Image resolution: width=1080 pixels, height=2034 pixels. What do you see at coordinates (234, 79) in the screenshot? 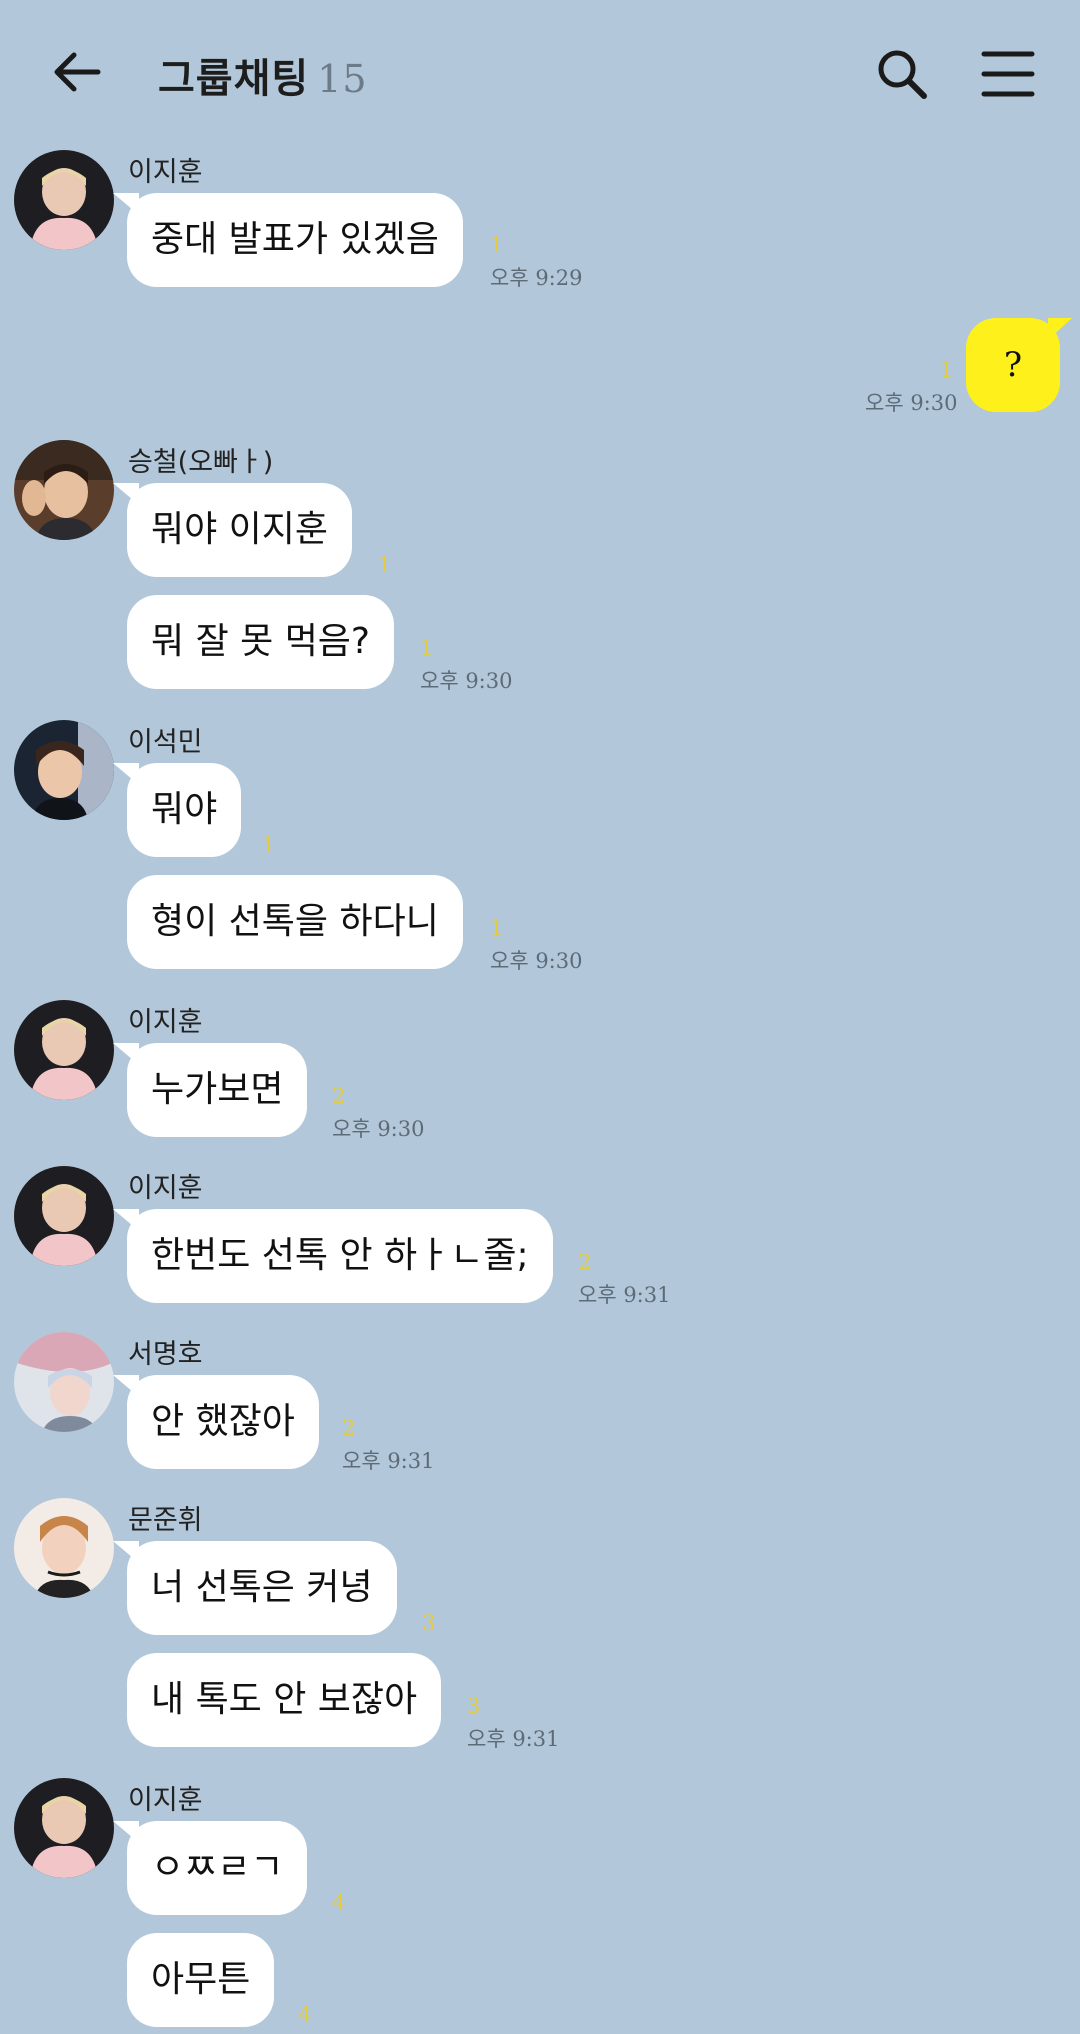
I see `chat-title-text: 그룹채팅` at bounding box center [234, 79].